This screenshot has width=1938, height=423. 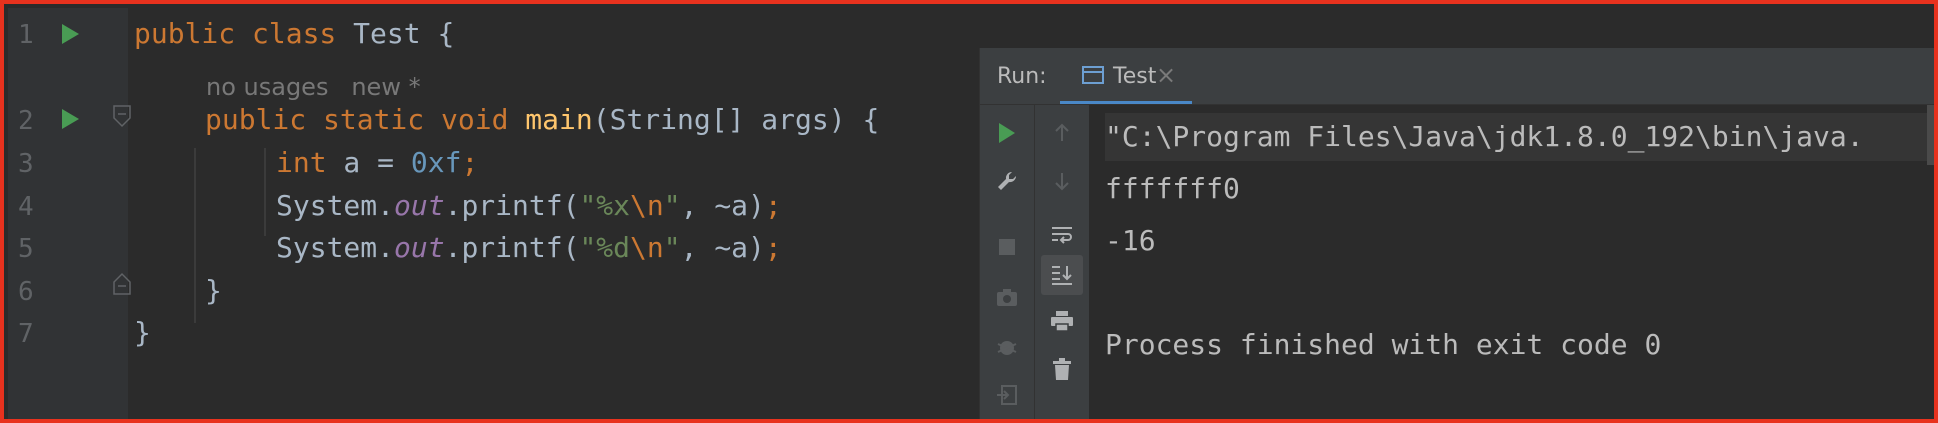 What do you see at coordinates (26, 334) in the screenshot?
I see `line-number: 7` at bounding box center [26, 334].